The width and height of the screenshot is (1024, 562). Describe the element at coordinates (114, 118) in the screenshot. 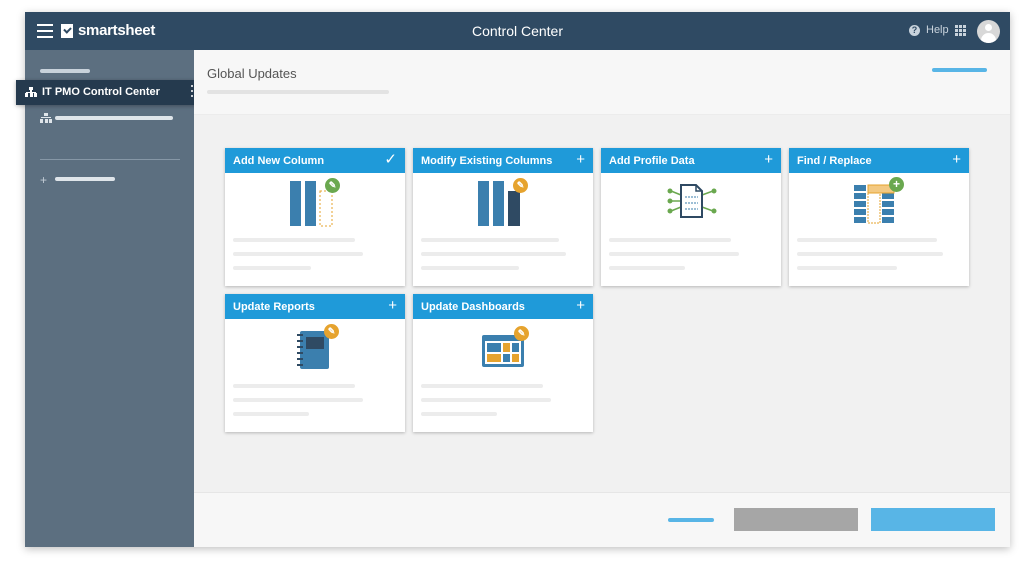

I see `sidebar-item-placeholder` at that location.